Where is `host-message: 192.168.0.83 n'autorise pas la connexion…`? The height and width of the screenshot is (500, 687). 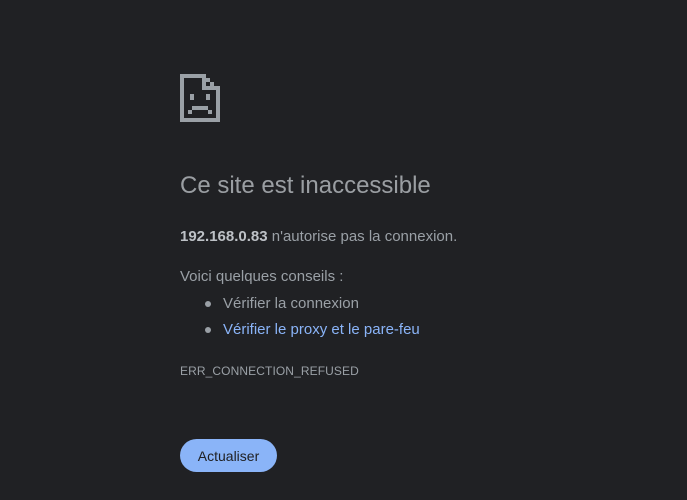
host-message: 192.168.0.83 n'autorise pas la connexion… is located at coordinates (318, 236).